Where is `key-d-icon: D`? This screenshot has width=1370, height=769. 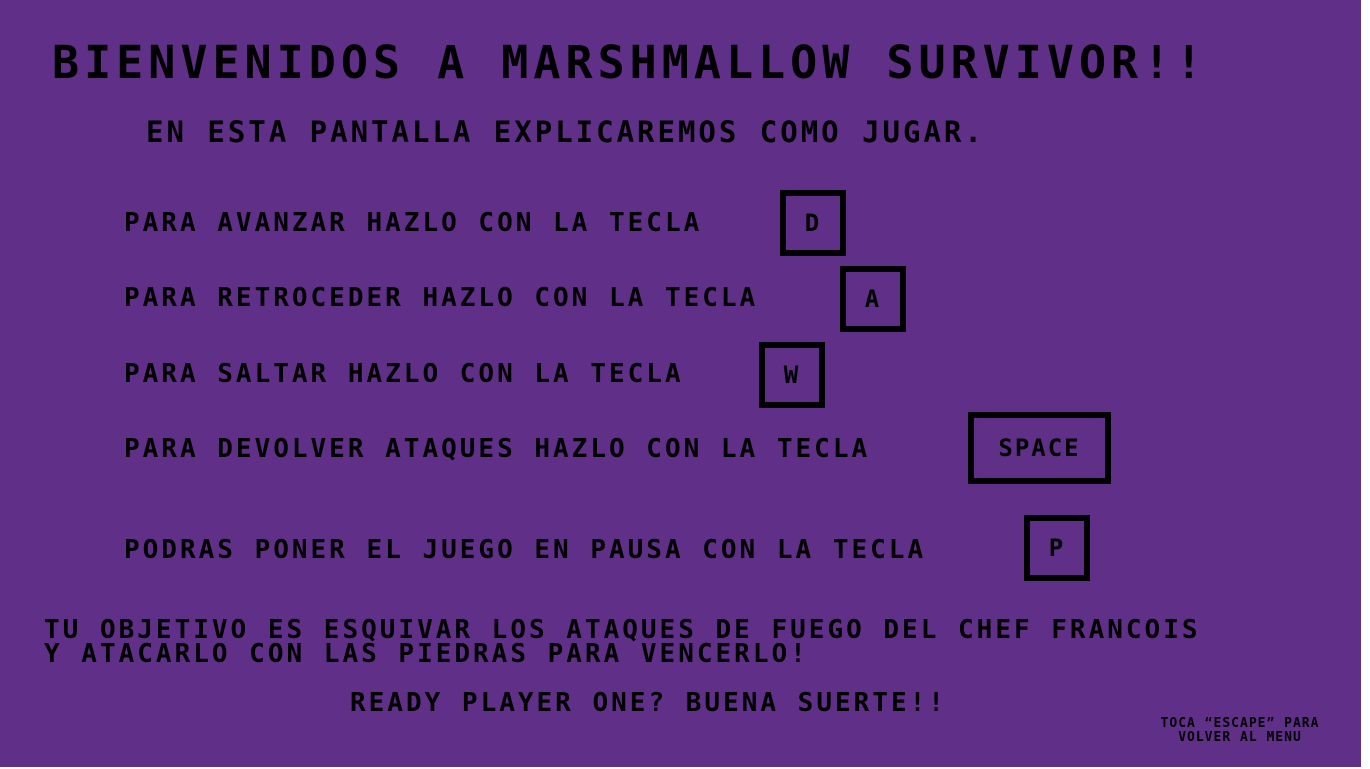
key-d-icon: D is located at coordinates (813, 223).